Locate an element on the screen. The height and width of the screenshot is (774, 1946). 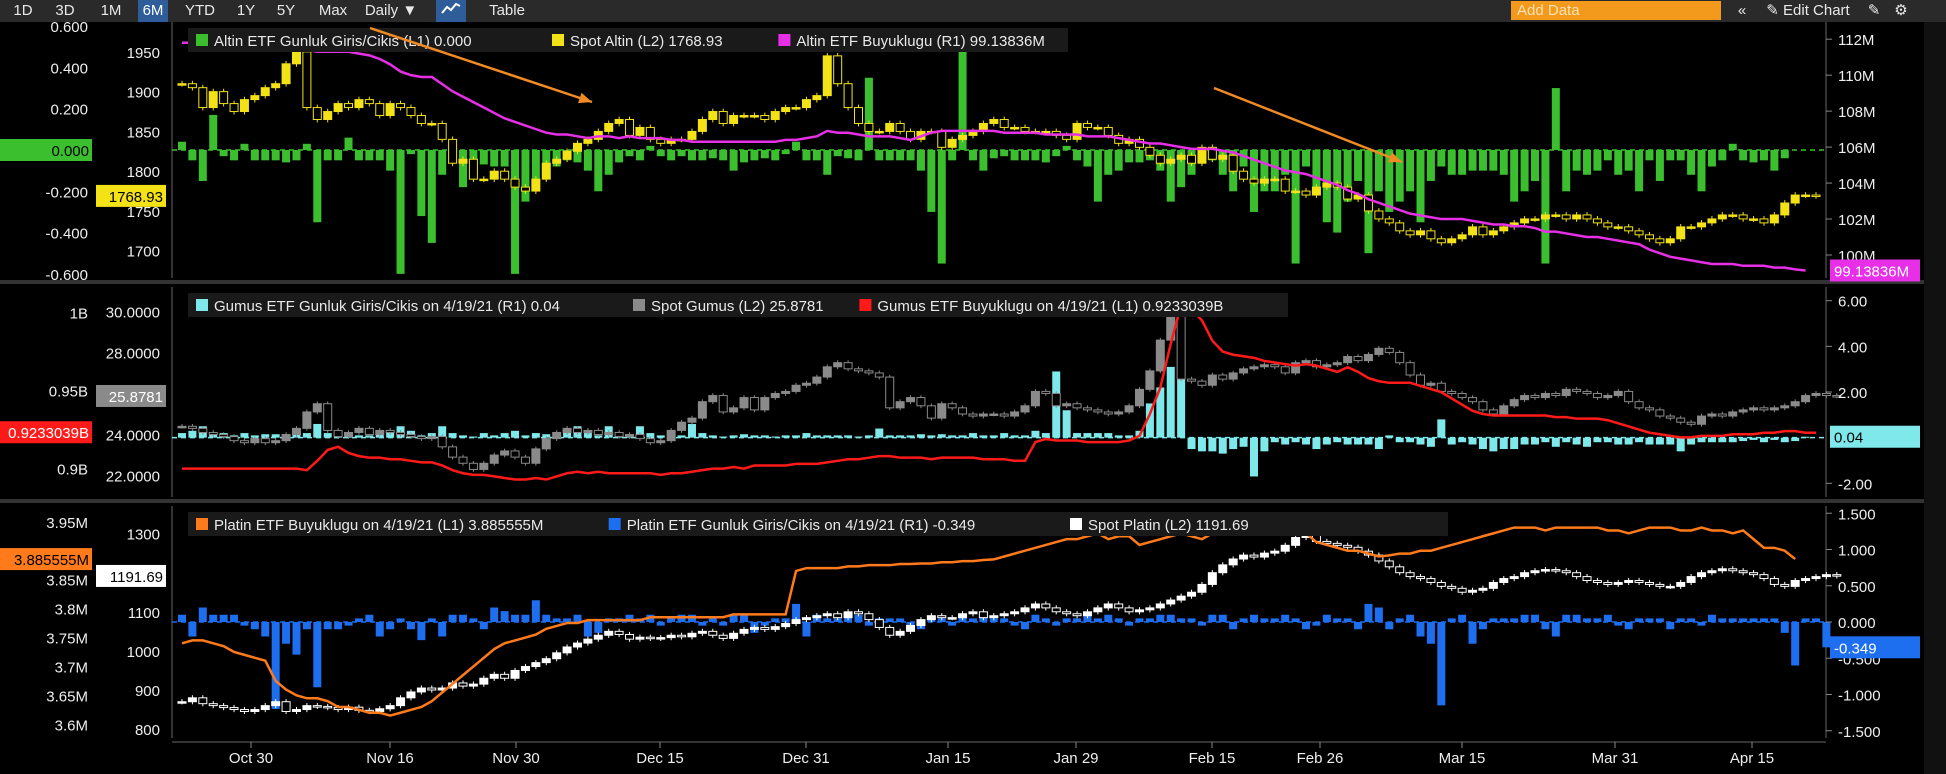
gear-icon: ⚙ is located at coordinates (1901, 11).